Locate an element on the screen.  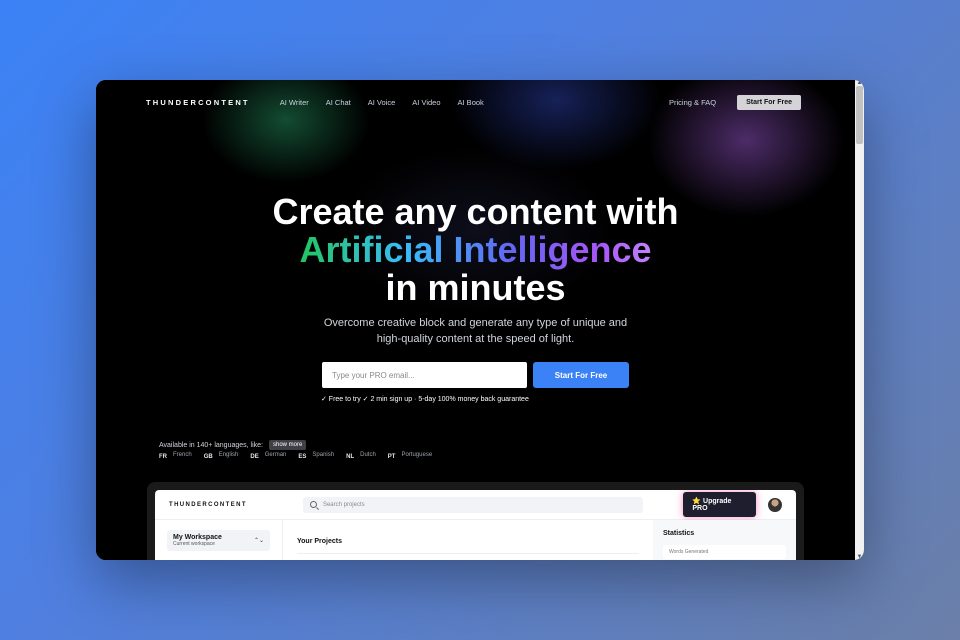
language-item: NL Dutch is located at coordinates (361, 456).